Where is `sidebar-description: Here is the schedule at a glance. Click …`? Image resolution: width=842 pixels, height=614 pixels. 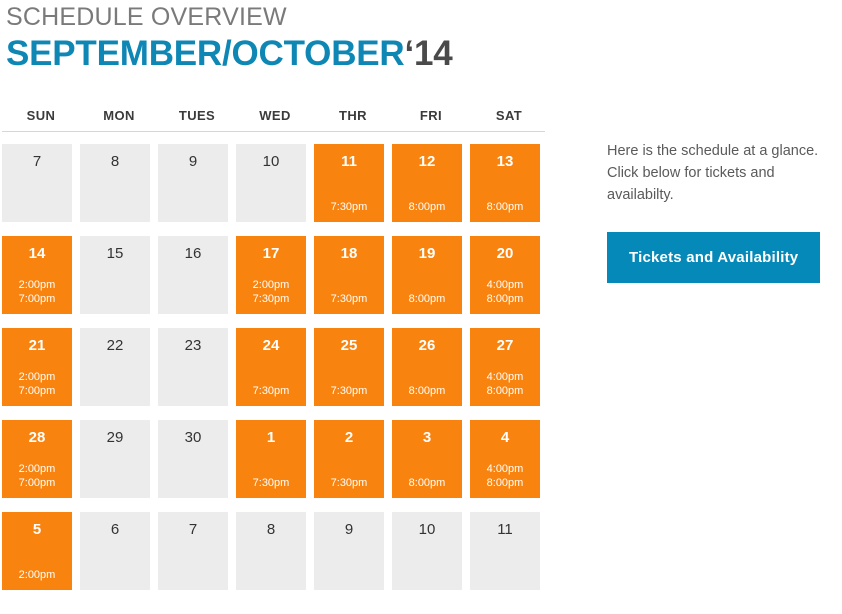 sidebar-description: Here is the schedule at a glance. Click … is located at coordinates (713, 173).